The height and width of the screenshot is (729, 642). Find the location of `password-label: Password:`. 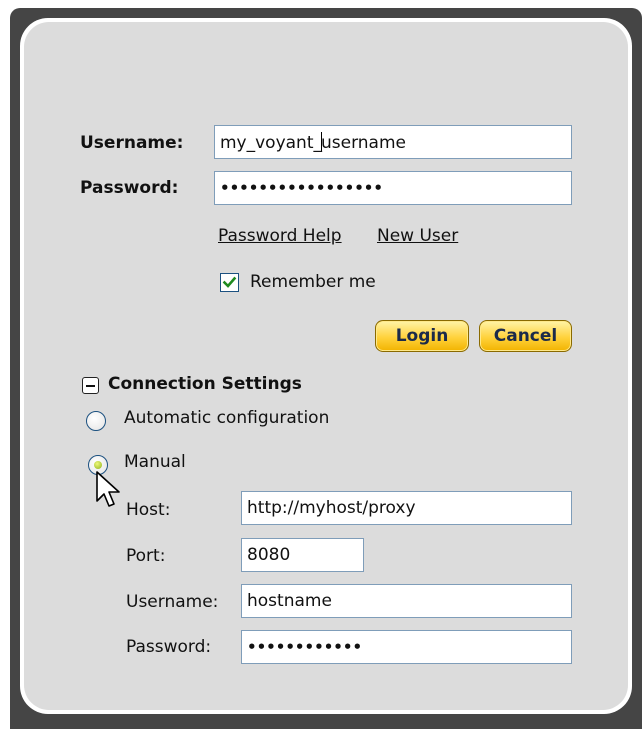

password-label: Password: is located at coordinates (129, 188).